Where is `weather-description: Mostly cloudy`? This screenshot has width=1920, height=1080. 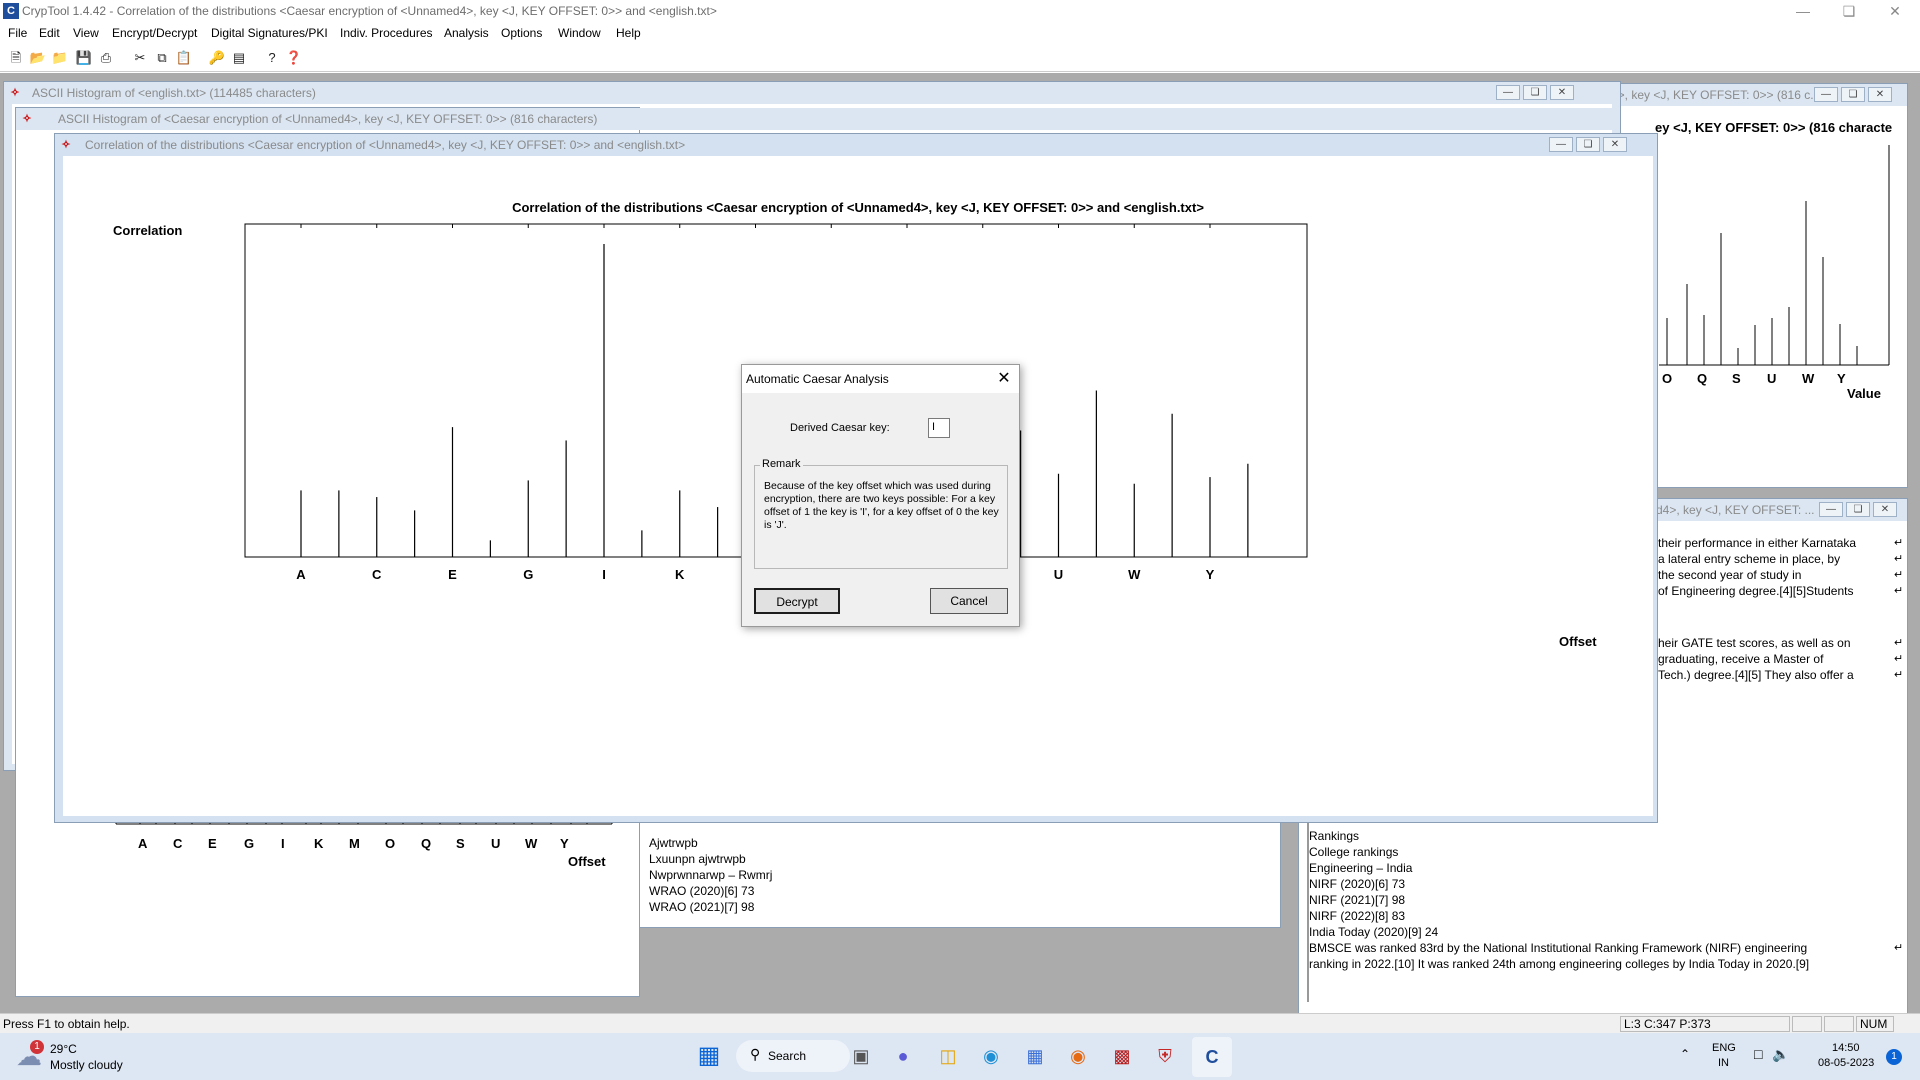 weather-description: Mostly cloudy is located at coordinates (86, 1065).